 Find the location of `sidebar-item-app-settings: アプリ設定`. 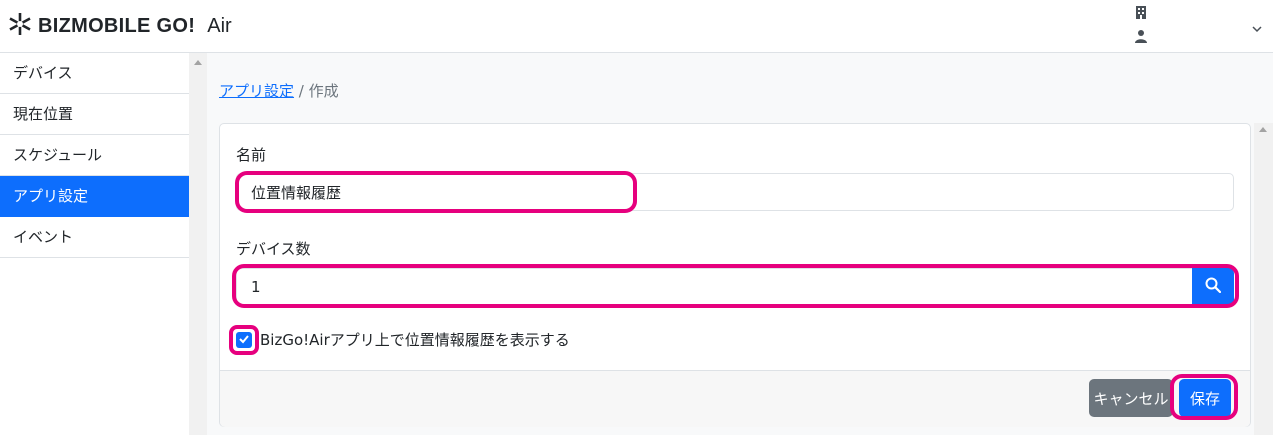

sidebar-item-app-settings: アプリ設定 is located at coordinates (94, 196).